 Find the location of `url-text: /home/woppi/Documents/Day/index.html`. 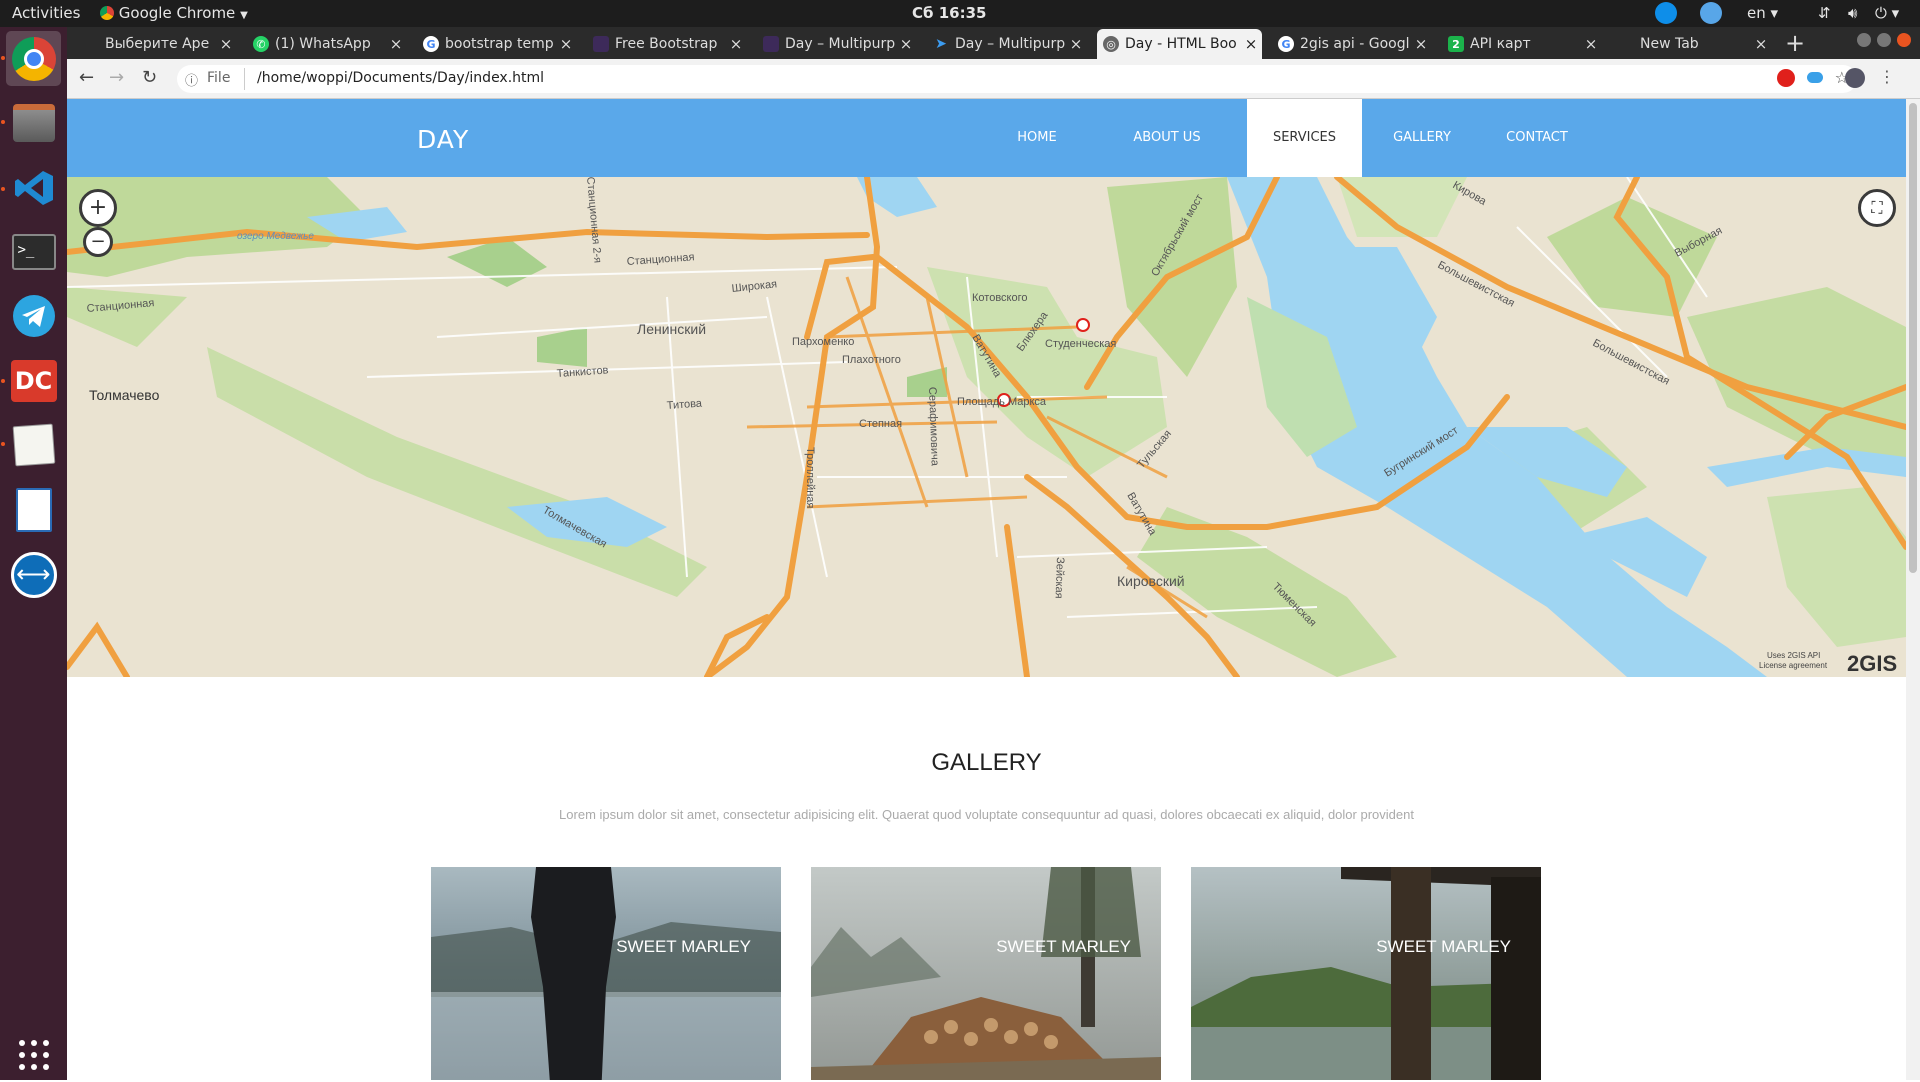

url-text: /home/woppi/Documents/Day/index.html is located at coordinates (400, 78).